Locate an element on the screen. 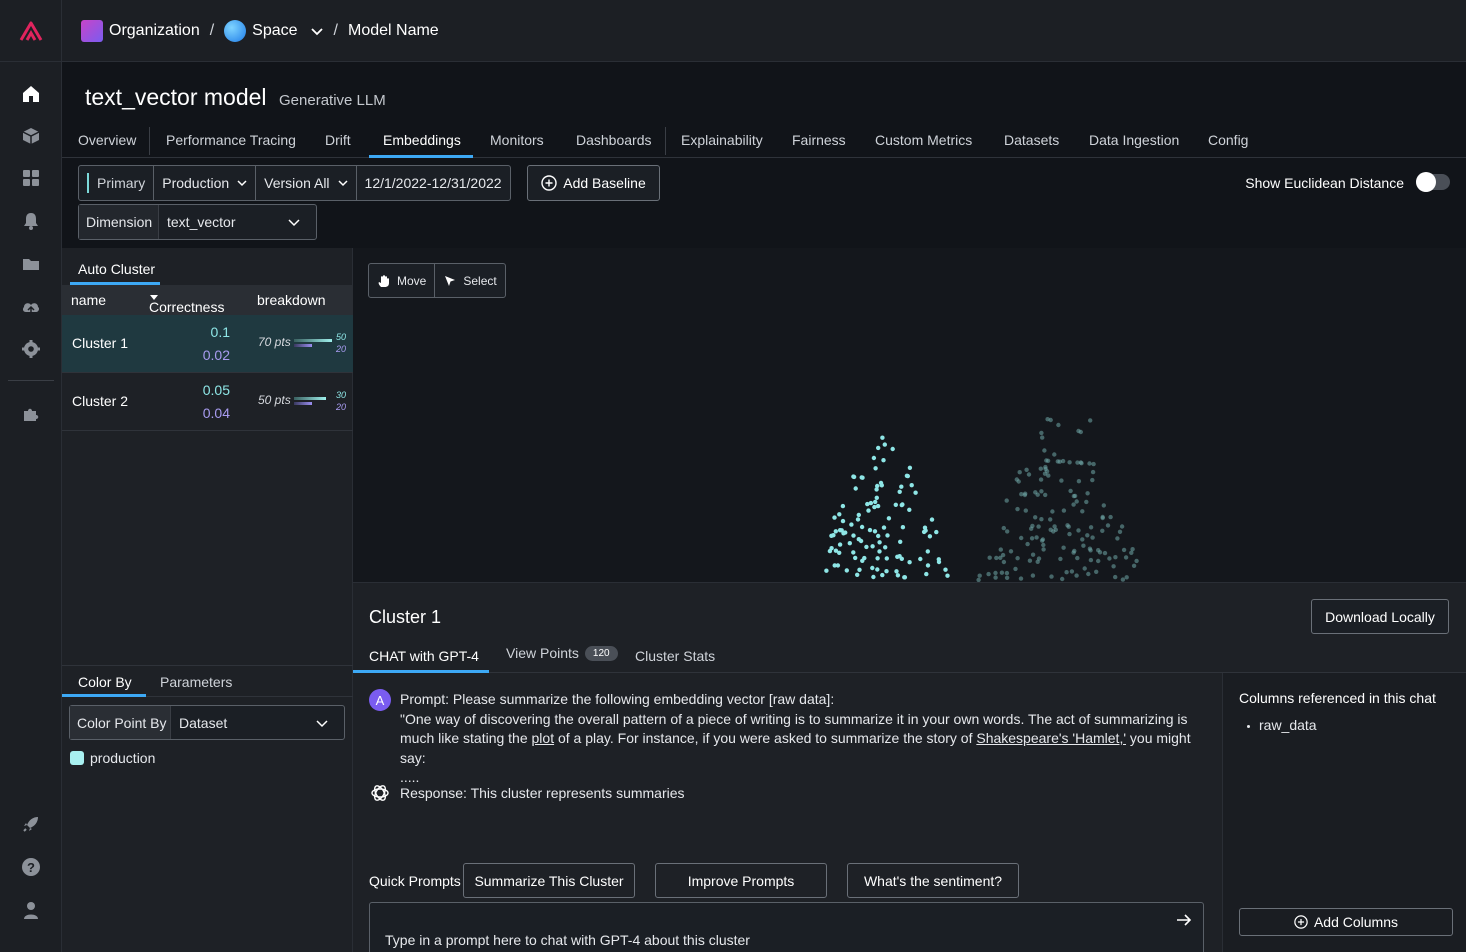 The width and height of the screenshot is (1466, 952). version-select: Version All is located at coordinates (306, 183).